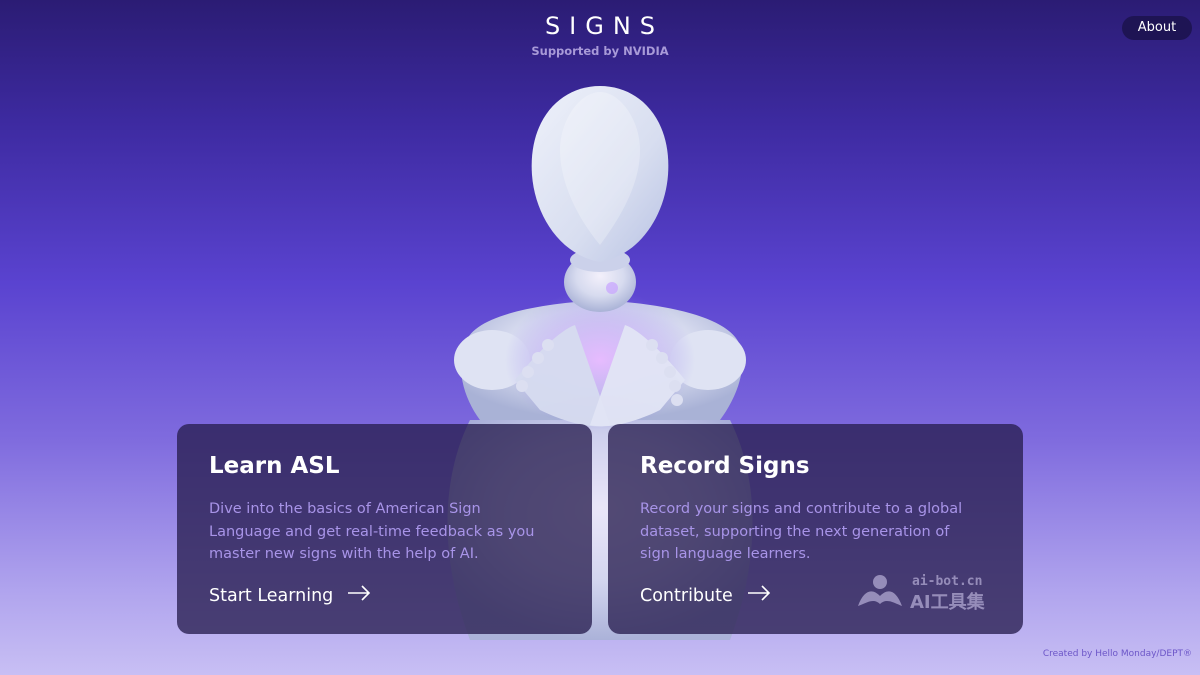 The height and width of the screenshot is (675, 1200). Describe the element at coordinates (725, 466) in the screenshot. I see `card-title: Record Signs` at that location.